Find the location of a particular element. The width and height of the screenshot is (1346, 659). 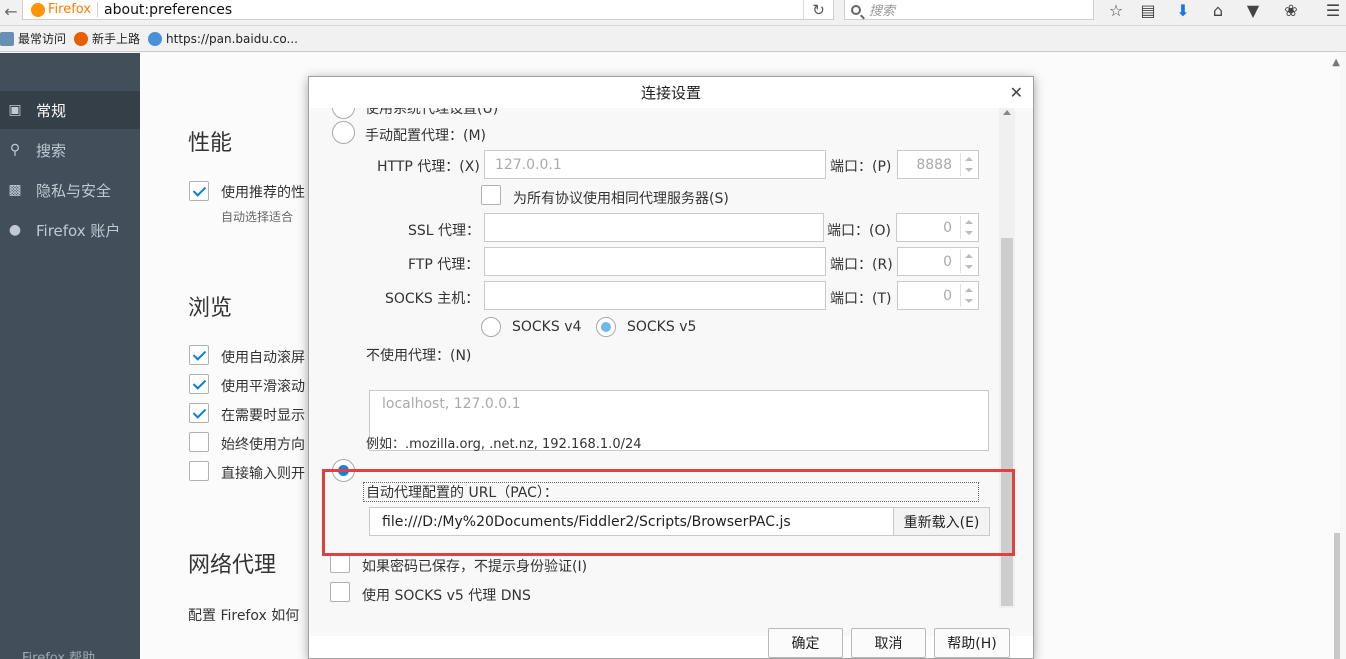

socks-host-input is located at coordinates (655, 295).